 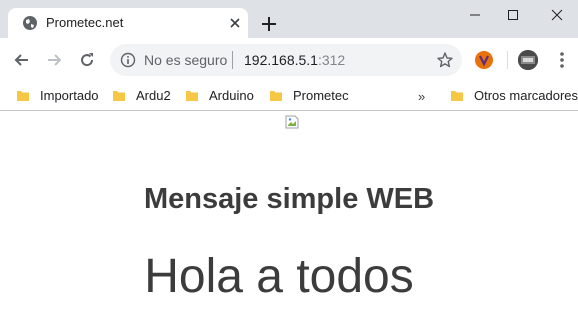 I want to click on bookmark-folder-ardu2: Ardu2, so click(x=142, y=96).